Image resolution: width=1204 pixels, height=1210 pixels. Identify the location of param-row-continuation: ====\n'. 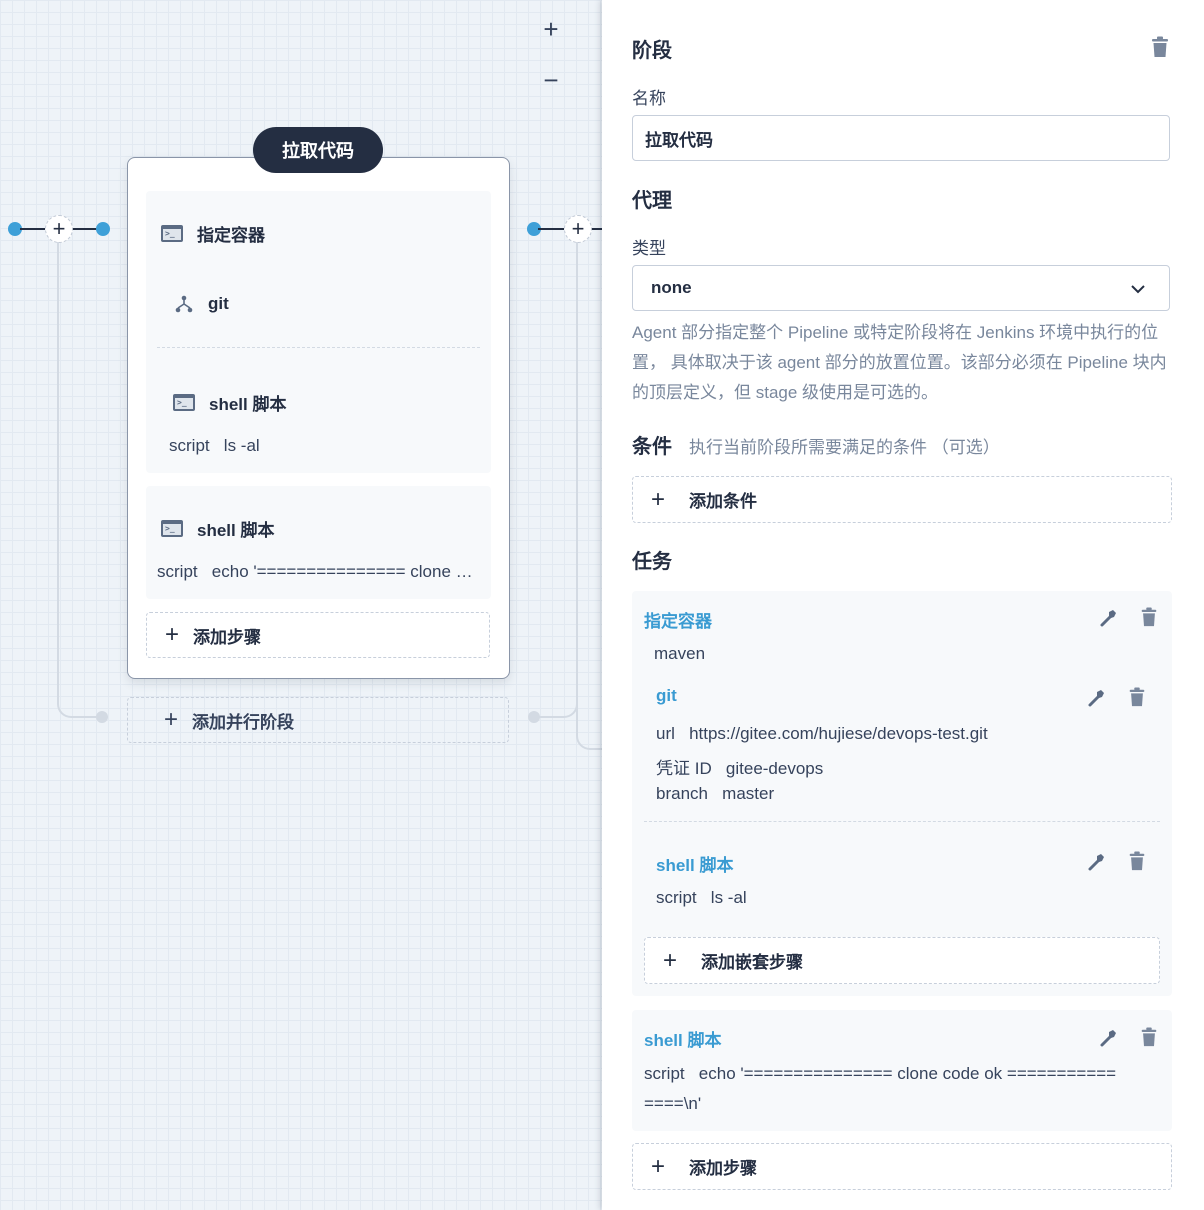
(673, 1103).